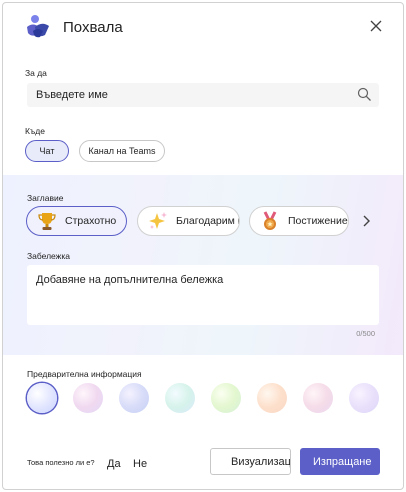  What do you see at coordinates (130, 280) in the screenshot?
I see `note-placeholder: Добавяне на допълнителна бележка` at bounding box center [130, 280].